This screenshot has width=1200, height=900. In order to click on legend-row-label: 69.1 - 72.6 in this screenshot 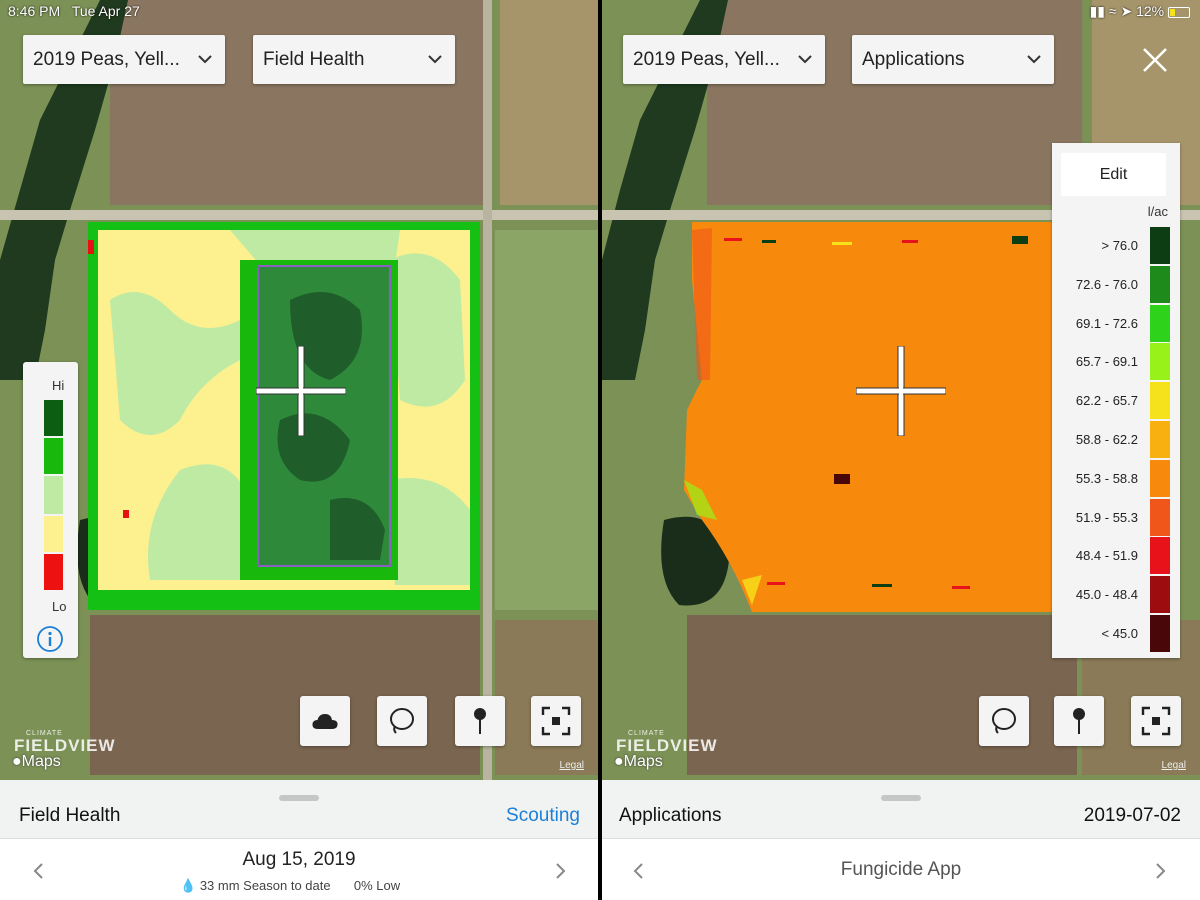, I will do `click(1106, 323)`.